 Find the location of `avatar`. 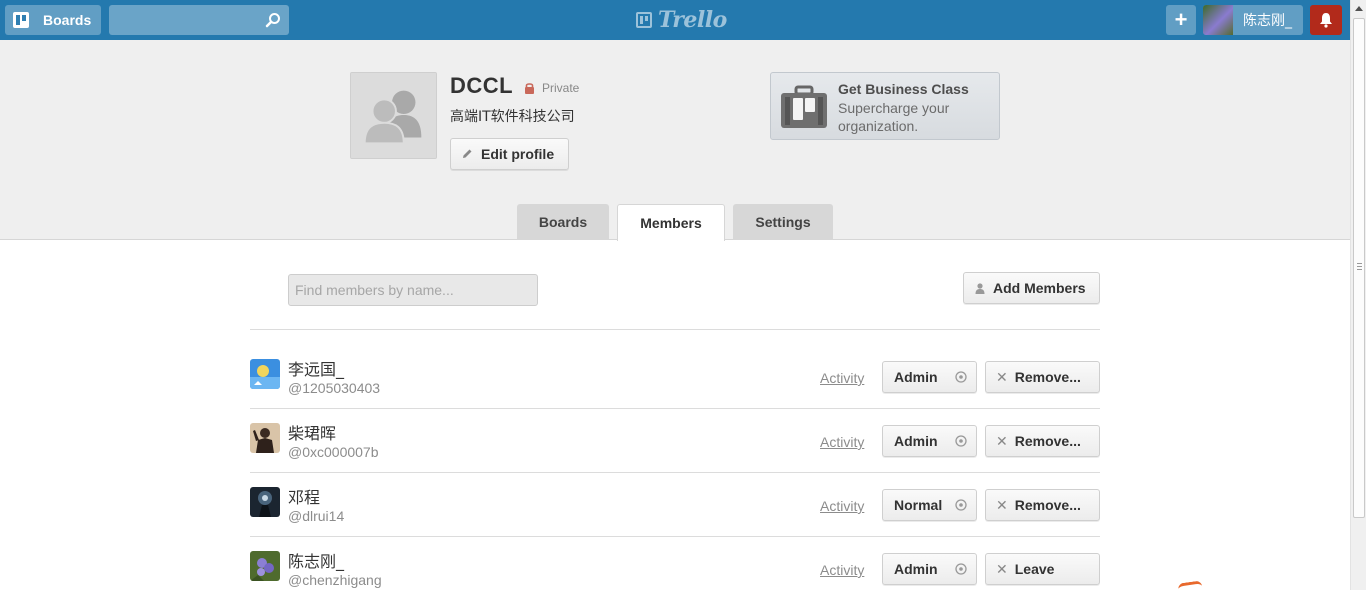

avatar is located at coordinates (1218, 20).